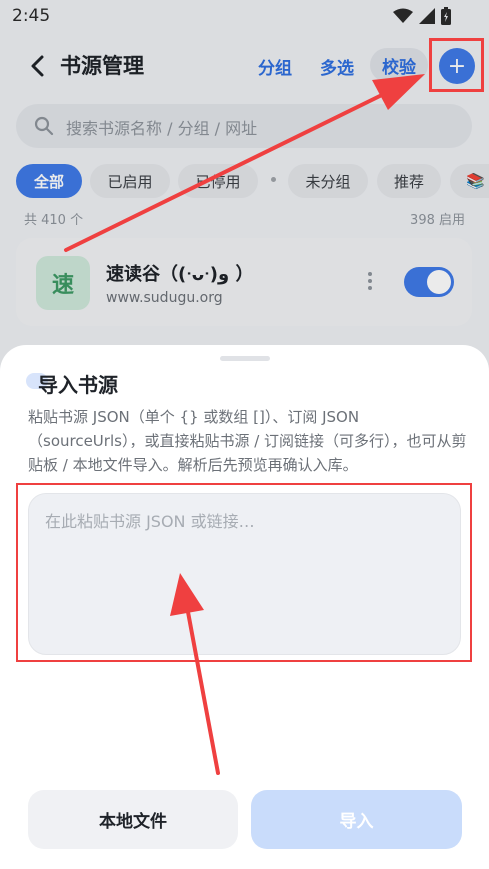 The image size is (489, 869). Describe the element at coordinates (356, 819) in the screenshot. I see `import-button: 导入` at that location.